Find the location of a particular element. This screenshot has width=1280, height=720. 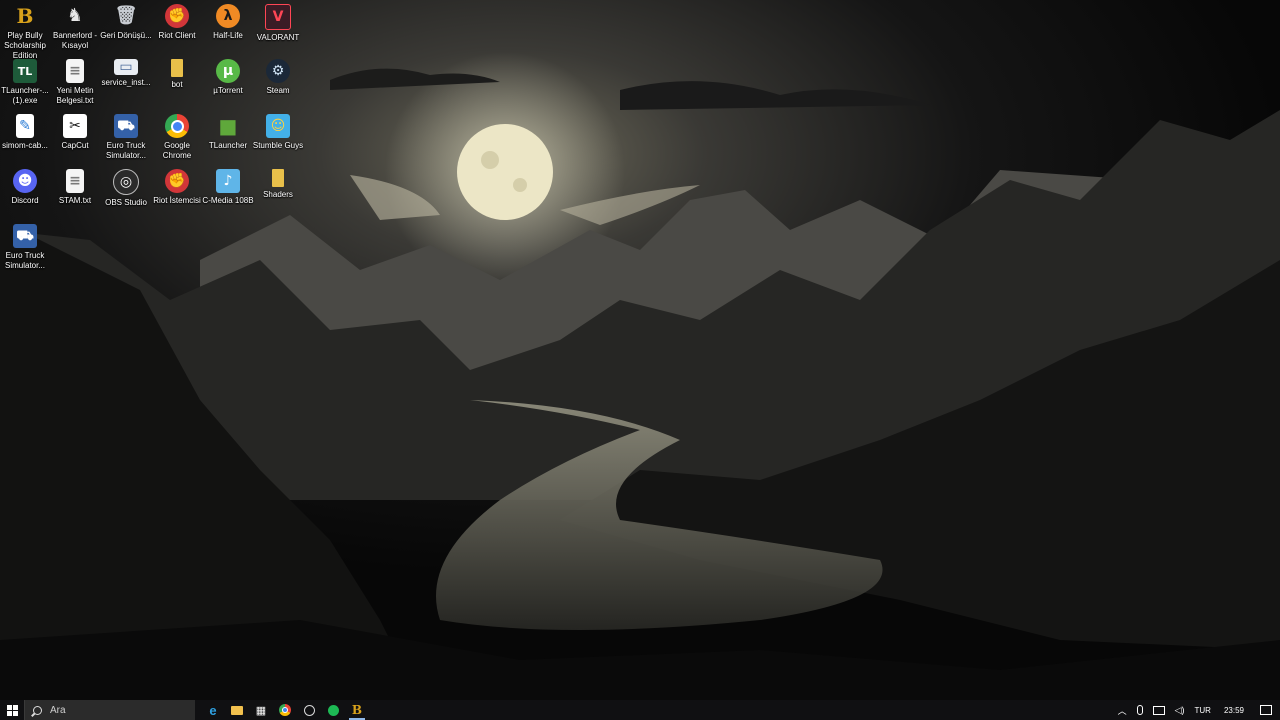

show-hidden-icons-button: ︿ is located at coordinates (1122, 710).